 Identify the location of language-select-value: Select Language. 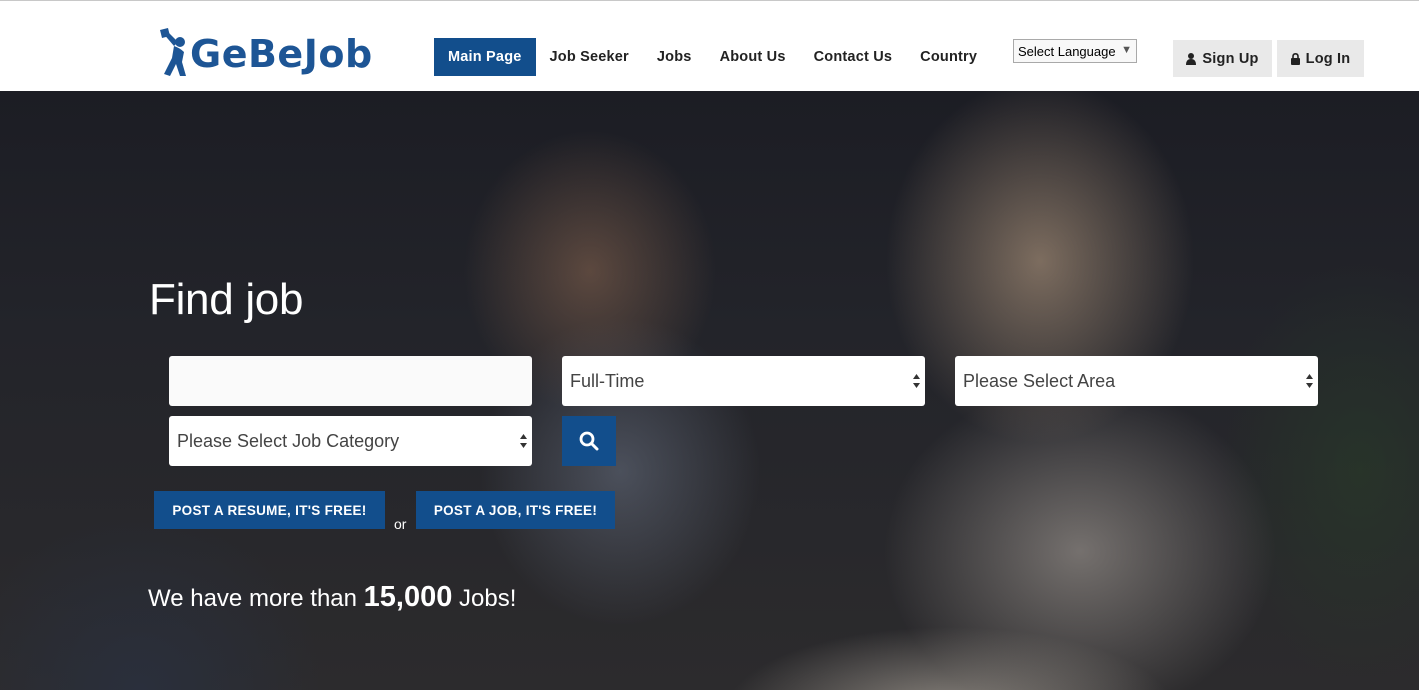
(1067, 51).